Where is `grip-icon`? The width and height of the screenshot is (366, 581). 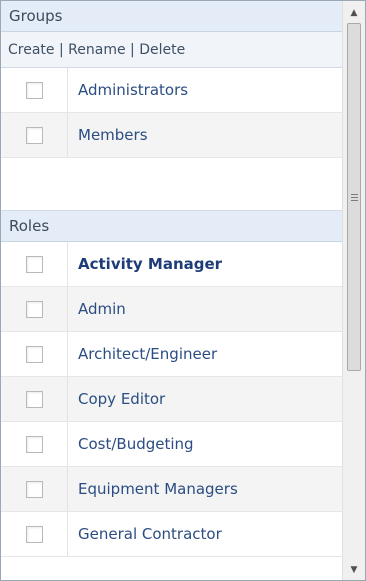 grip-icon is located at coordinates (354, 197).